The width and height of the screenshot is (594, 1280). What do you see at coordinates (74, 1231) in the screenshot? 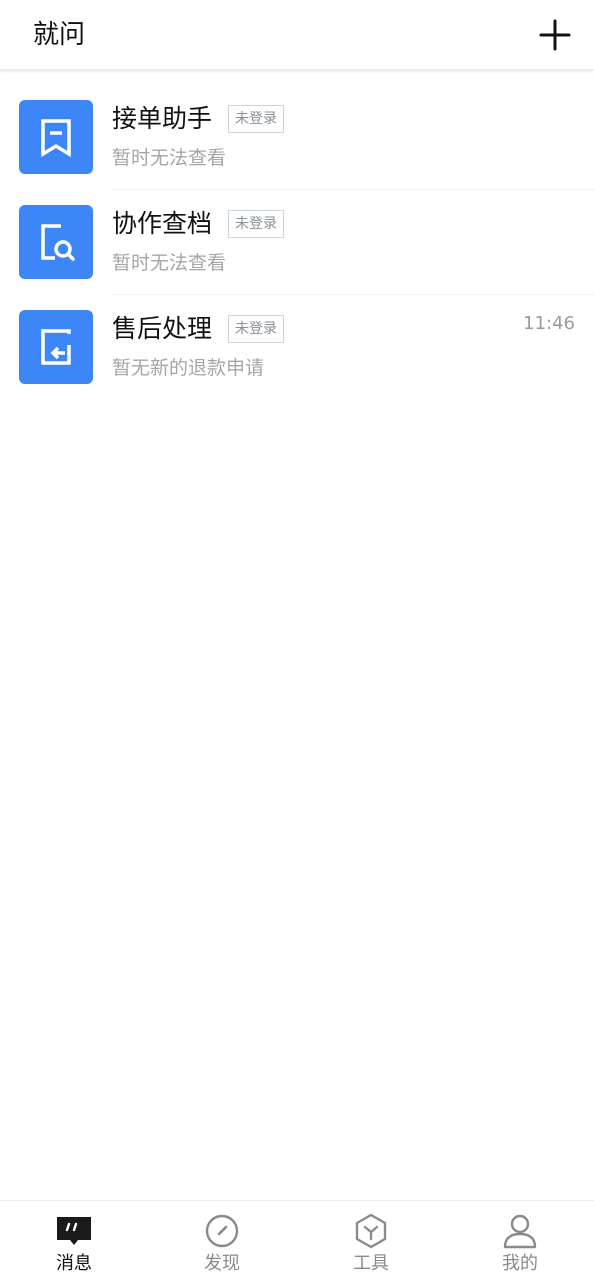
I see `chat-bubble-icon` at bounding box center [74, 1231].